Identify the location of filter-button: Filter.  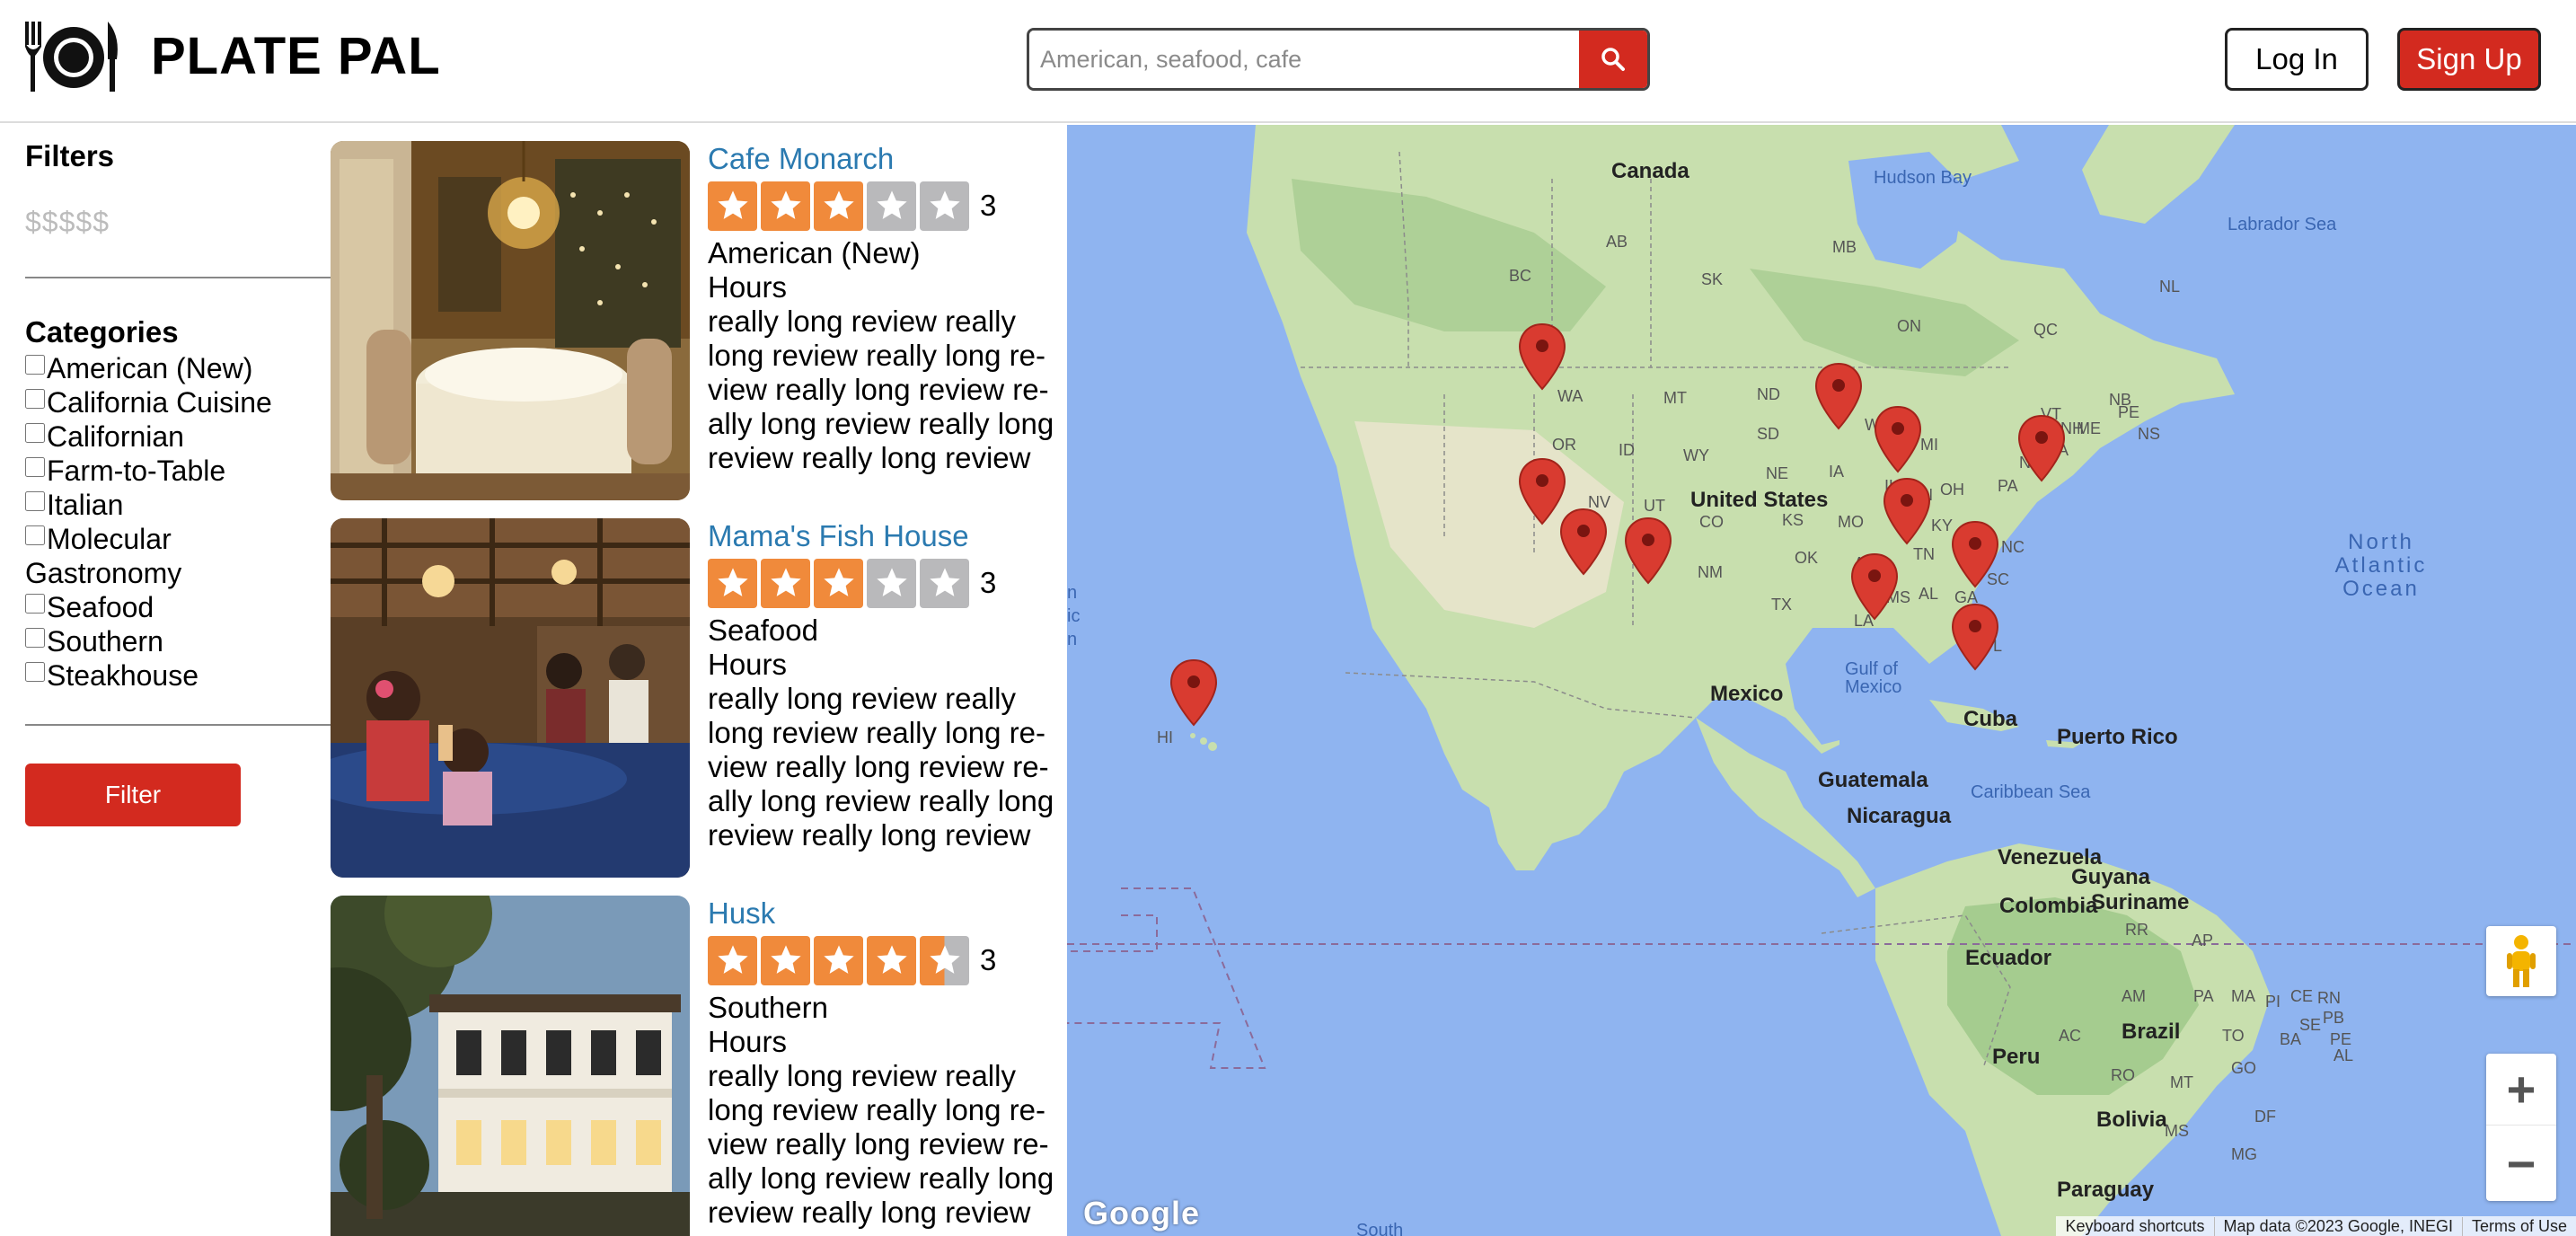
(133, 795).